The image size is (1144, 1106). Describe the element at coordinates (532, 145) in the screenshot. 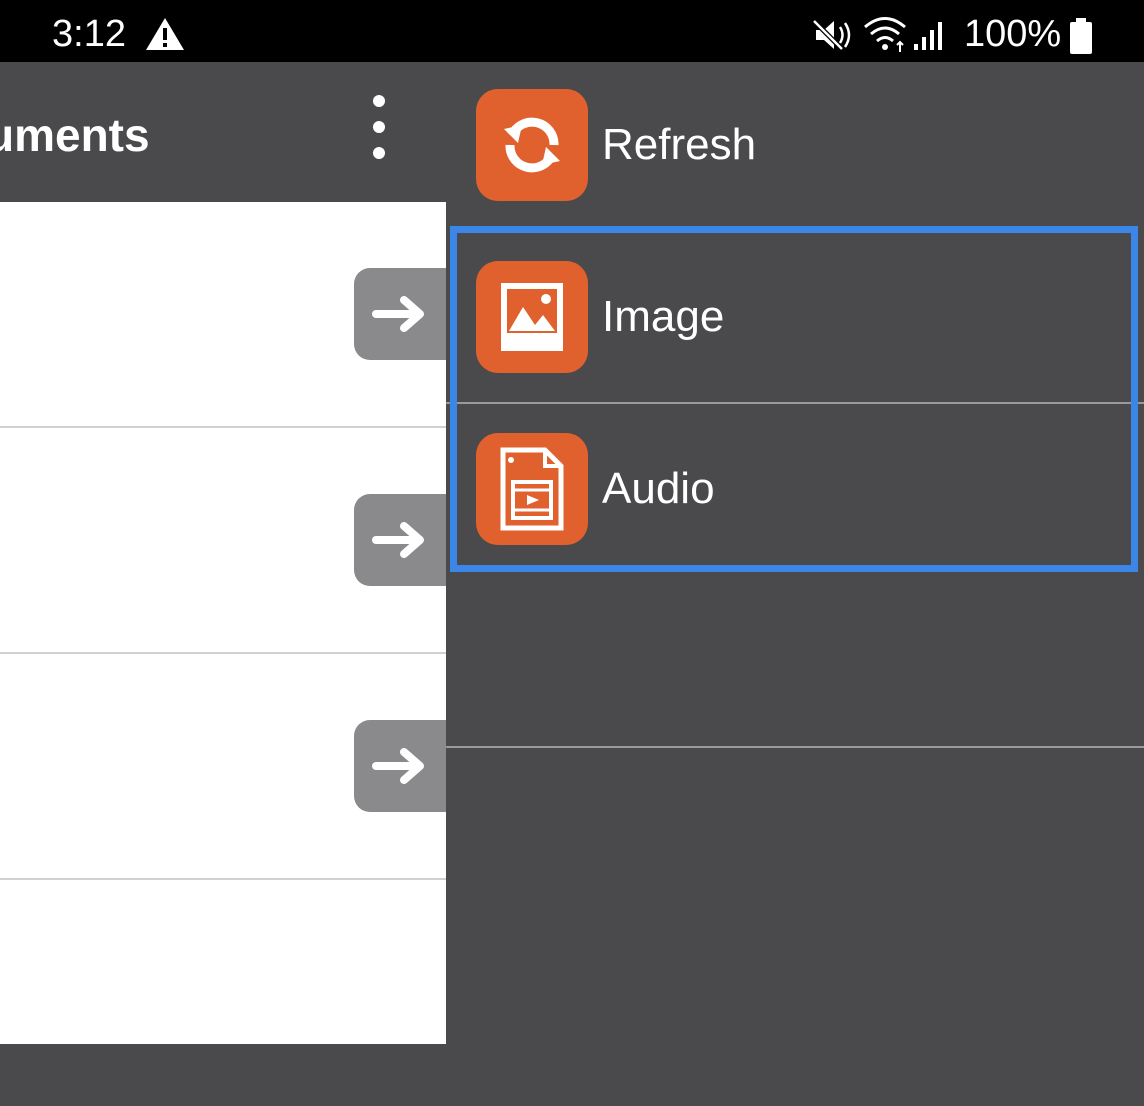

I see `refresh-icon` at that location.